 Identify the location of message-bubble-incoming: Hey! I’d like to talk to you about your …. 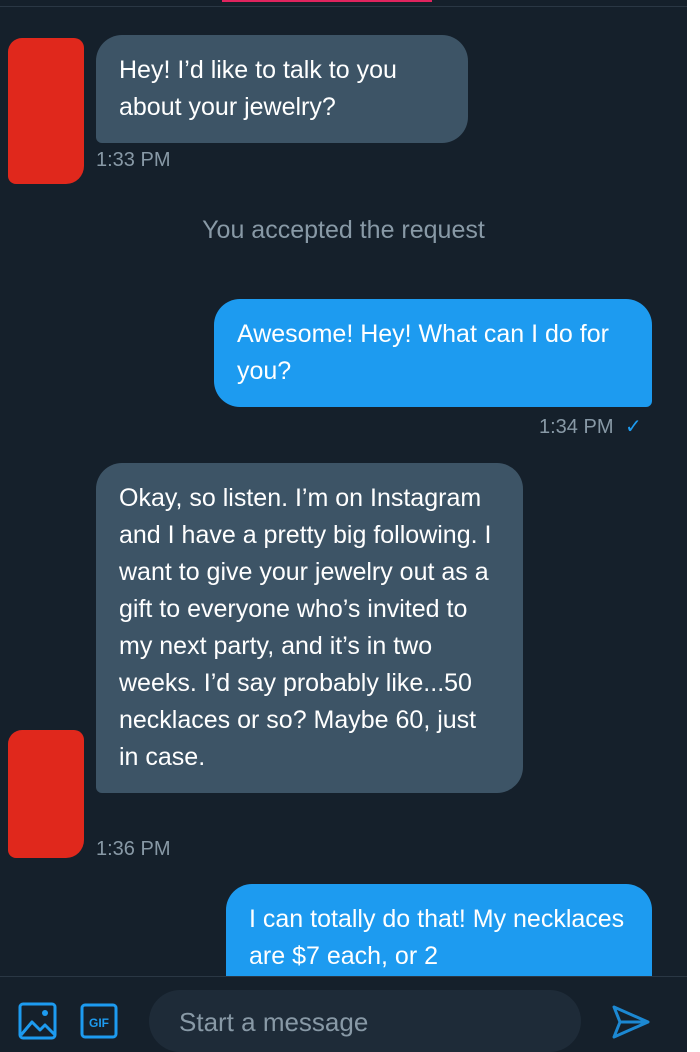
(282, 89).